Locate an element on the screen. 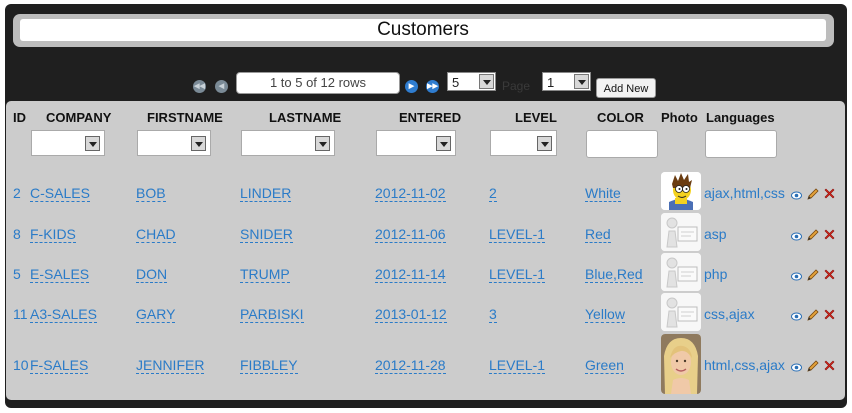 The height and width of the screenshot is (413, 852). cell-firstname: BOB is located at coordinates (151, 193).